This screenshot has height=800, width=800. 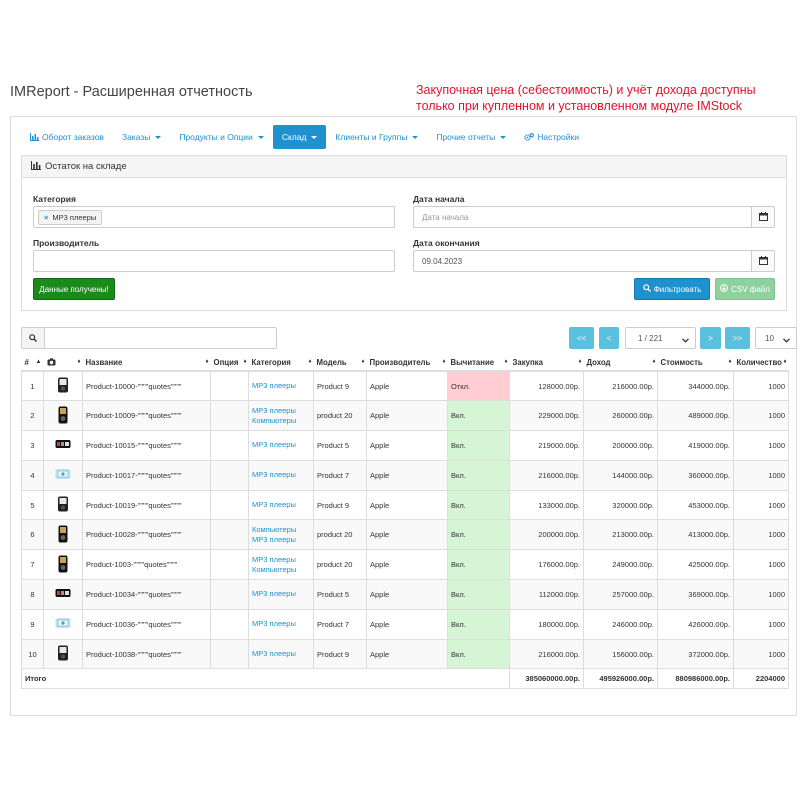 I want to click on product-model: product 20, so click(x=340, y=535).